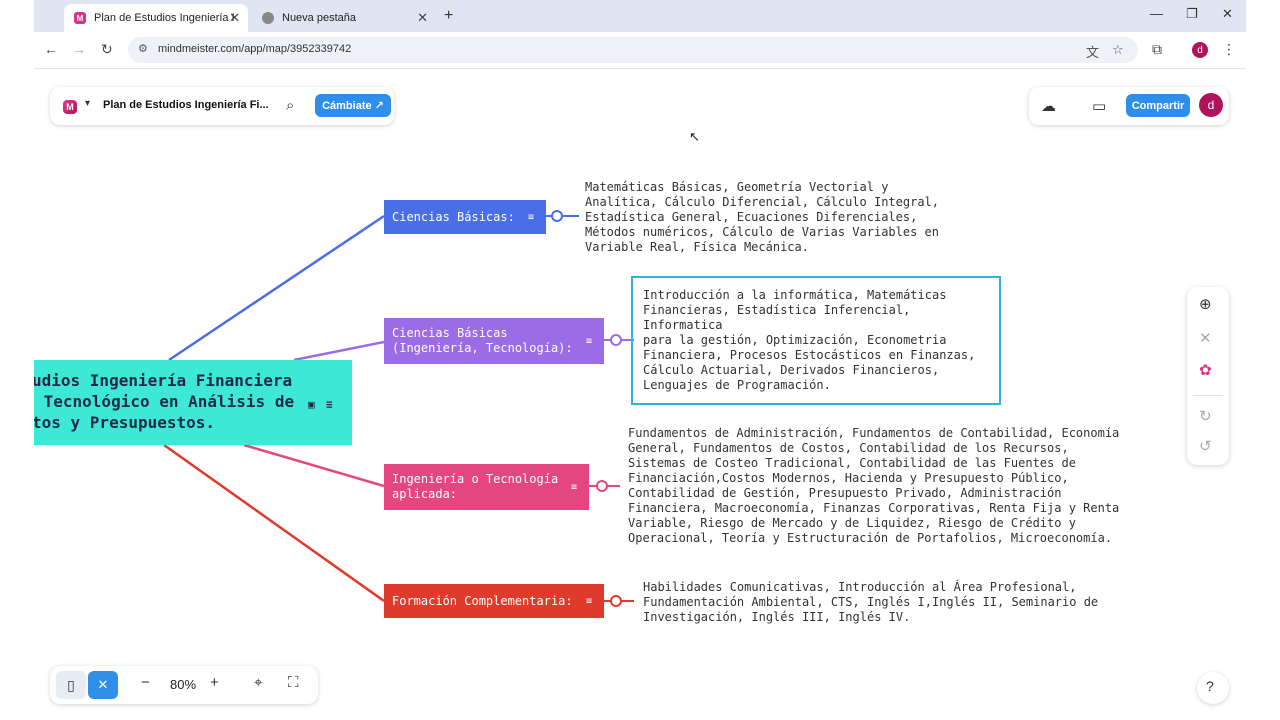 The width and height of the screenshot is (1280, 720). What do you see at coordinates (268, 18) in the screenshot?
I see `chrome-icon` at bounding box center [268, 18].